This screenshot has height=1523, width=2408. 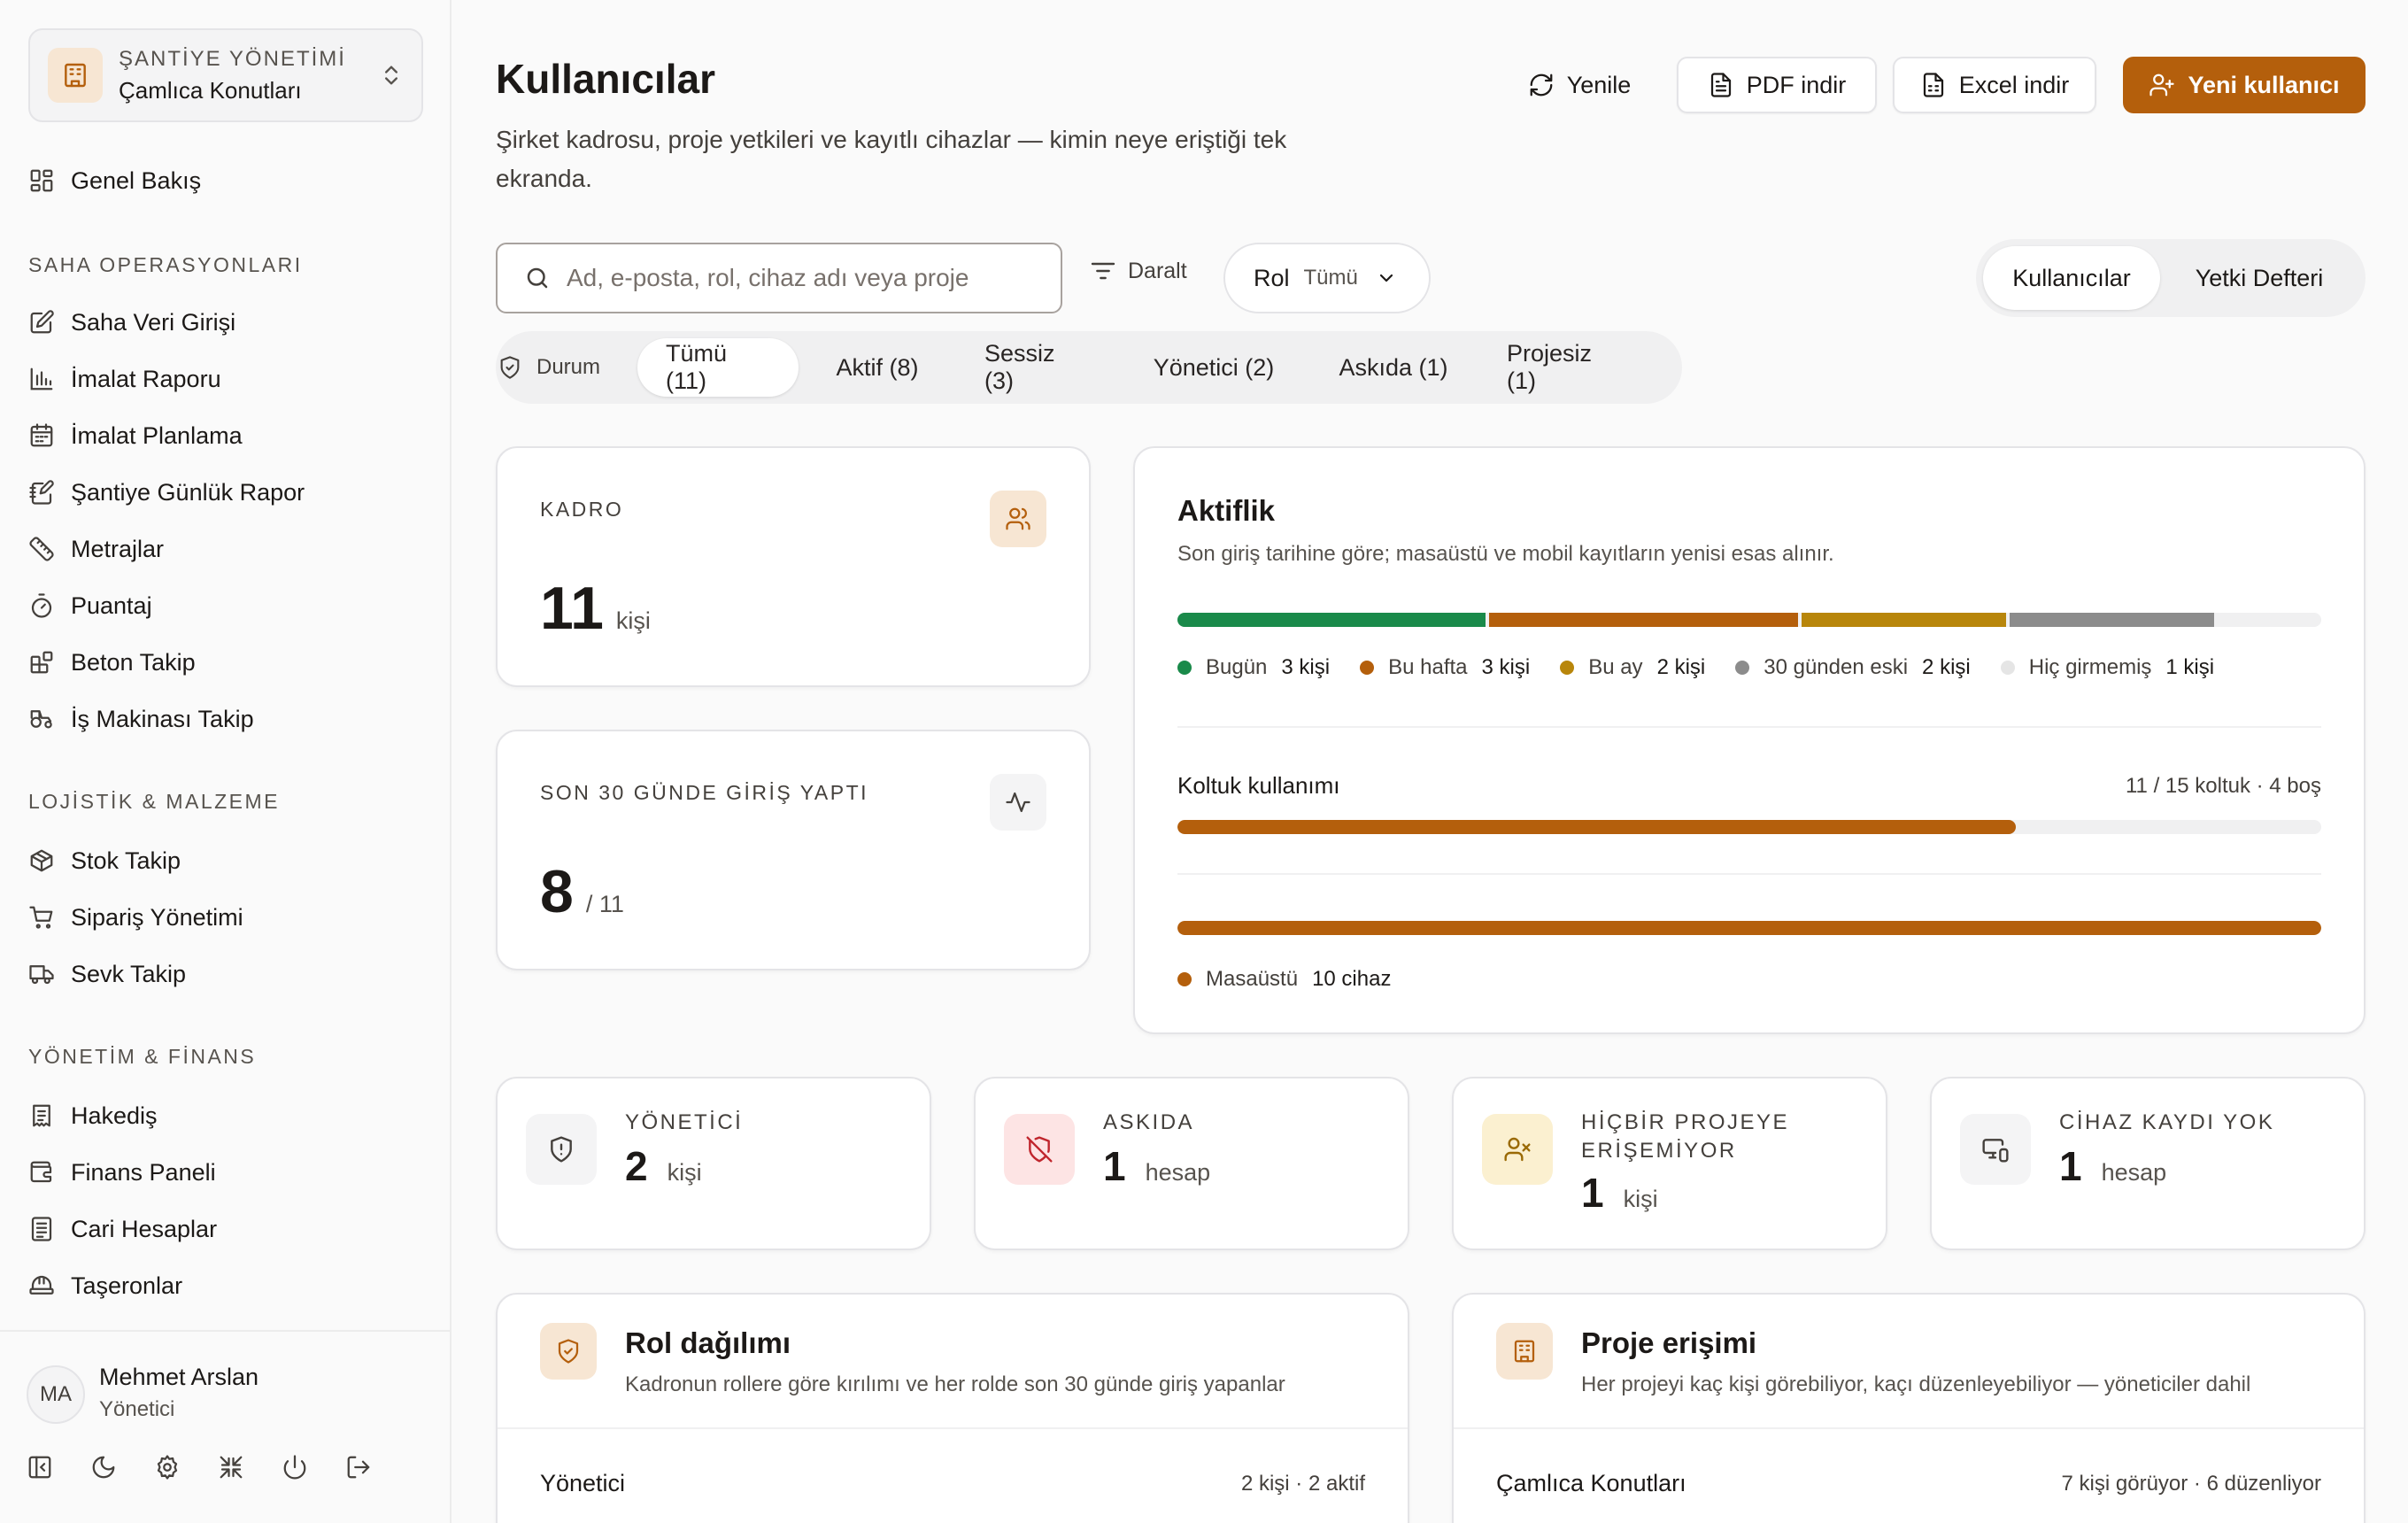 What do you see at coordinates (1933, 85) in the screenshot?
I see `file-spreadsheet-icon` at bounding box center [1933, 85].